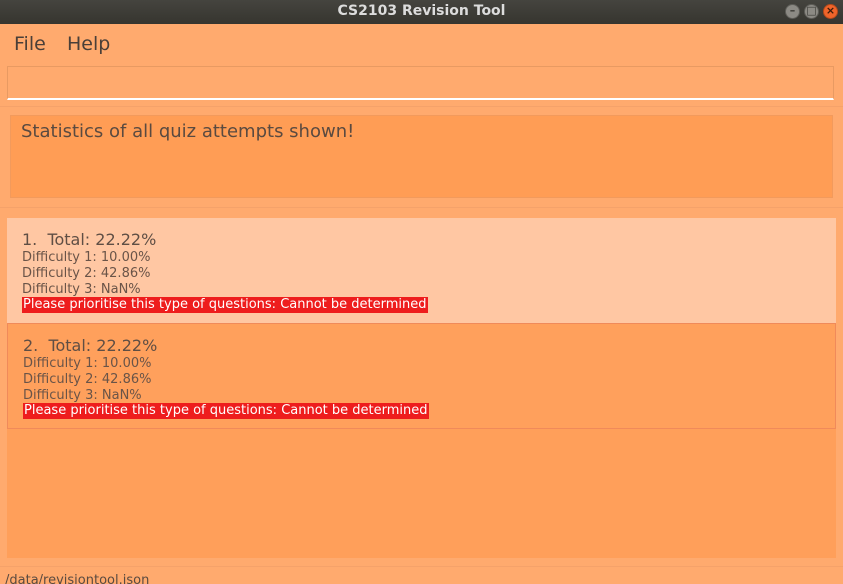 This screenshot has height=584, width=843. What do you see at coordinates (421, 156) in the screenshot?
I see `result-display: Statistics of all quiz attempts shown!` at bounding box center [421, 156].